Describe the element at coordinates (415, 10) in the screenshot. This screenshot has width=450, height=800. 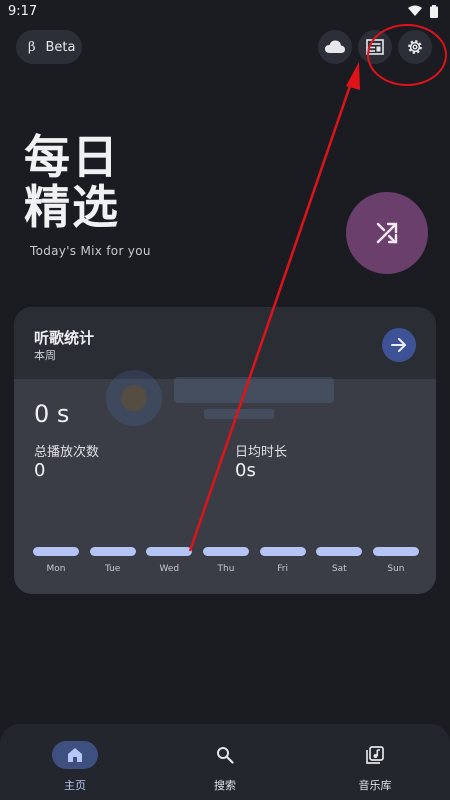
I see `wifi-icon` at that location.